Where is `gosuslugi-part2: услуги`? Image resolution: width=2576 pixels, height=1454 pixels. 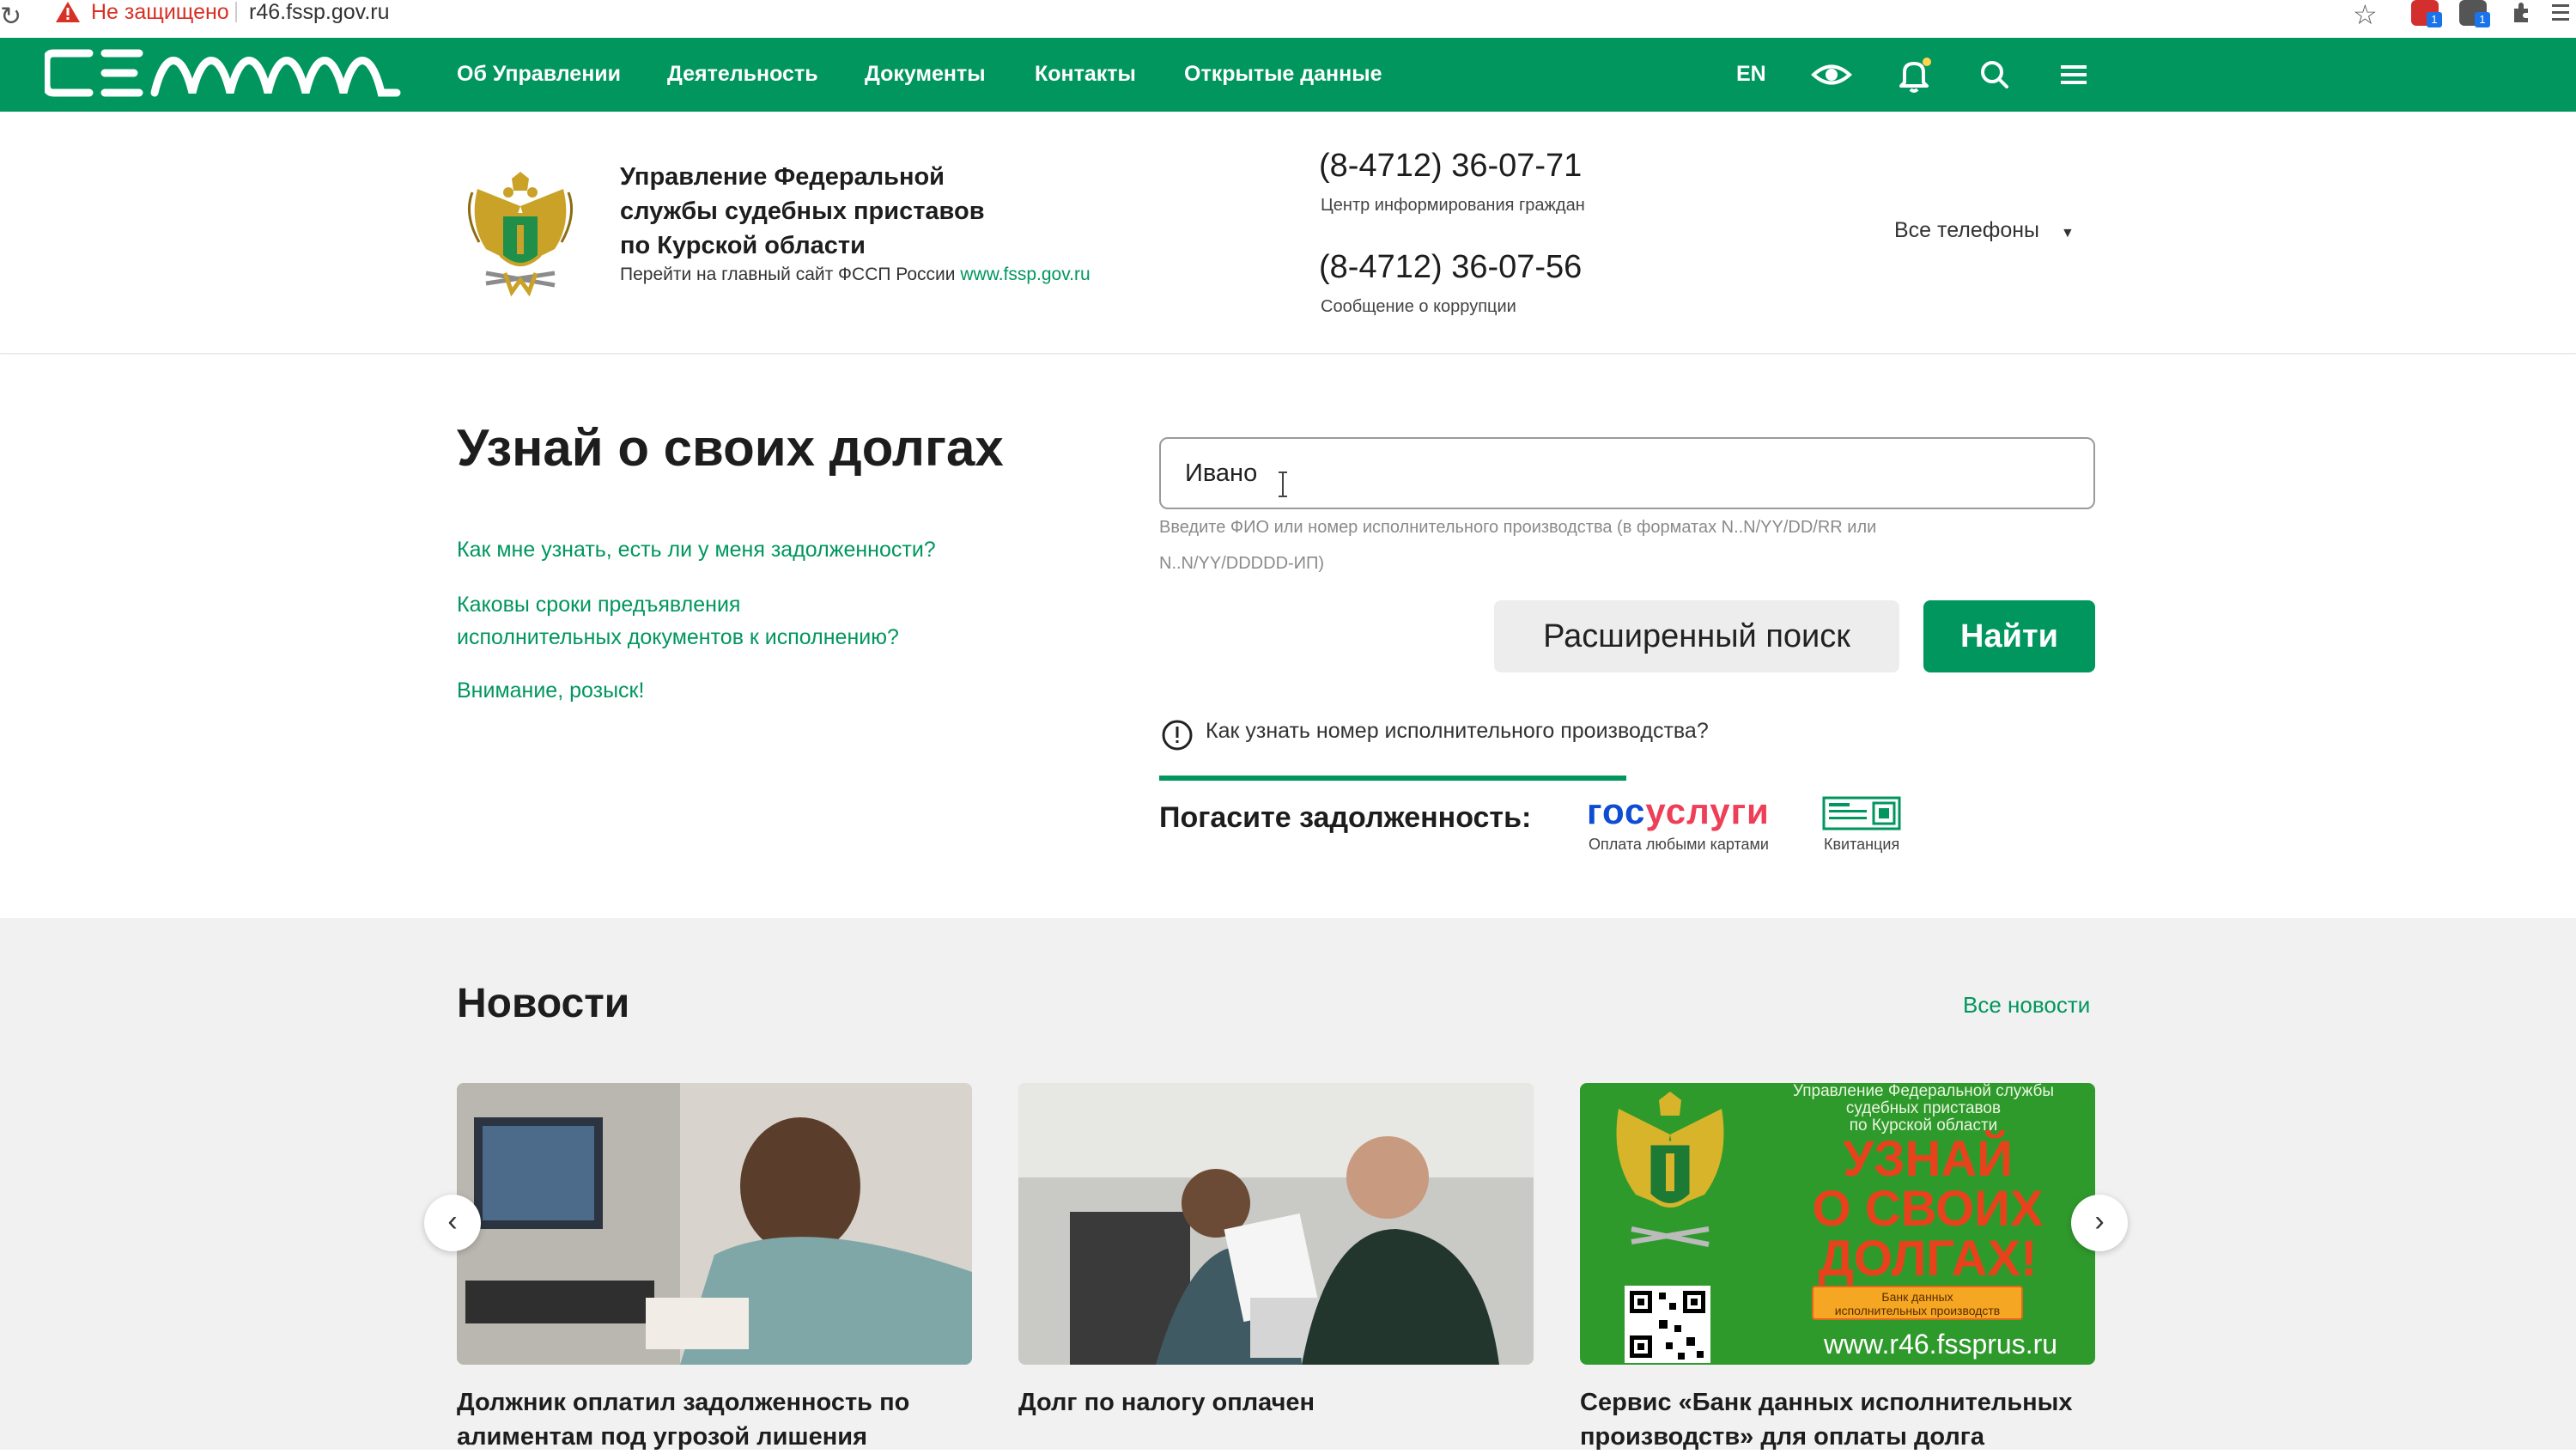
gosuslugi-part2: услуги is located at coordinates (1708, 811).